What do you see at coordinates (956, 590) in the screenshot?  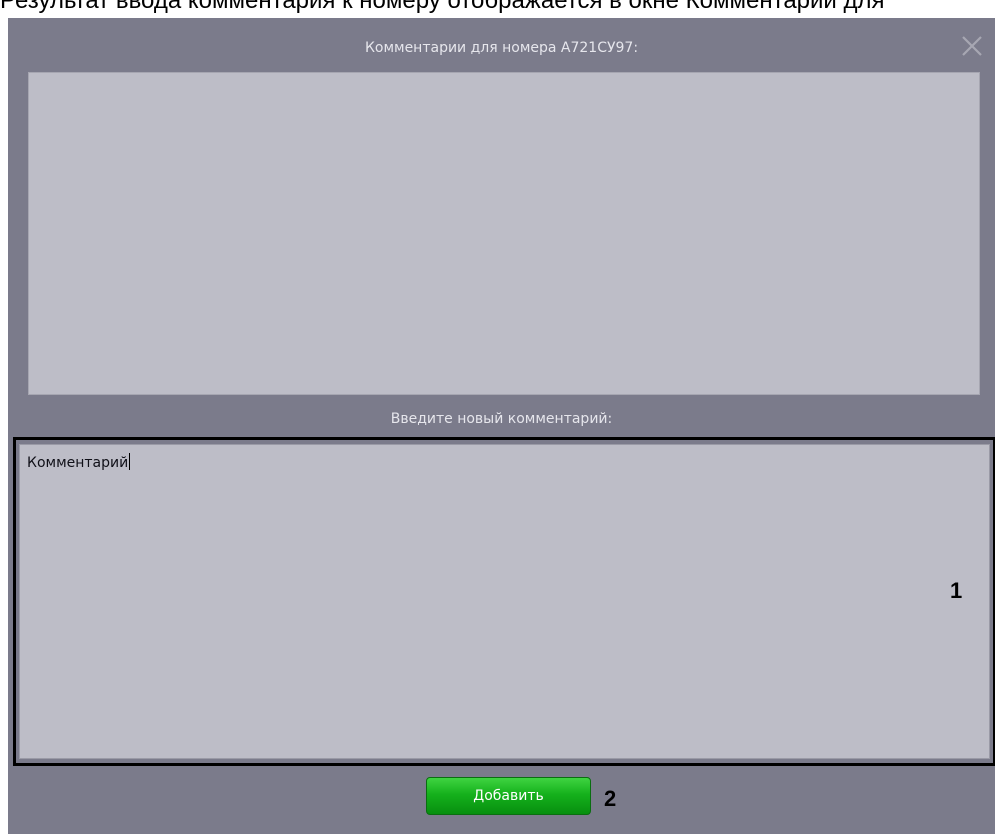 I see `callout-marker-1: 1` at bounding box center [956, 590].